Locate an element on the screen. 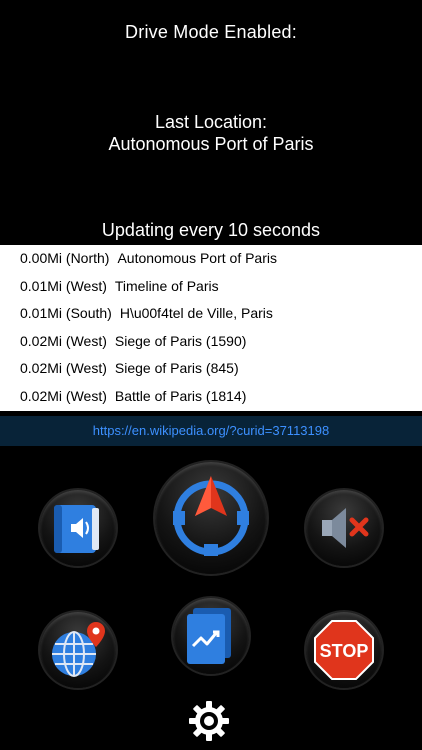 The width and height of the screenshot is (422, 750). last-location-label: Last Location: is located at coordinates (211, 122).